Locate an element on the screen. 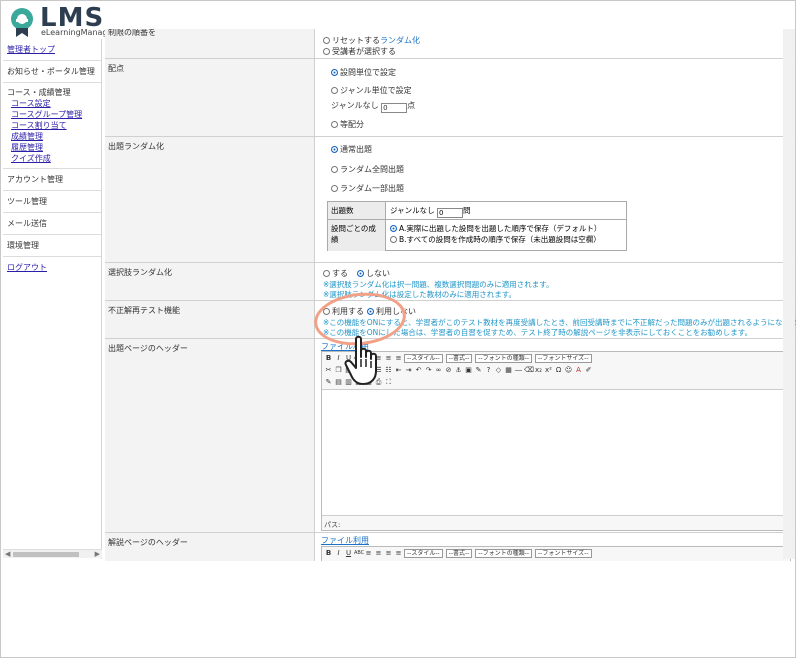 This screenshot has width=796, height=658. grade-option-a: A.実際に出題した設問を出題した順序で保存（デフォルト） is located at coordinates (506, 228).